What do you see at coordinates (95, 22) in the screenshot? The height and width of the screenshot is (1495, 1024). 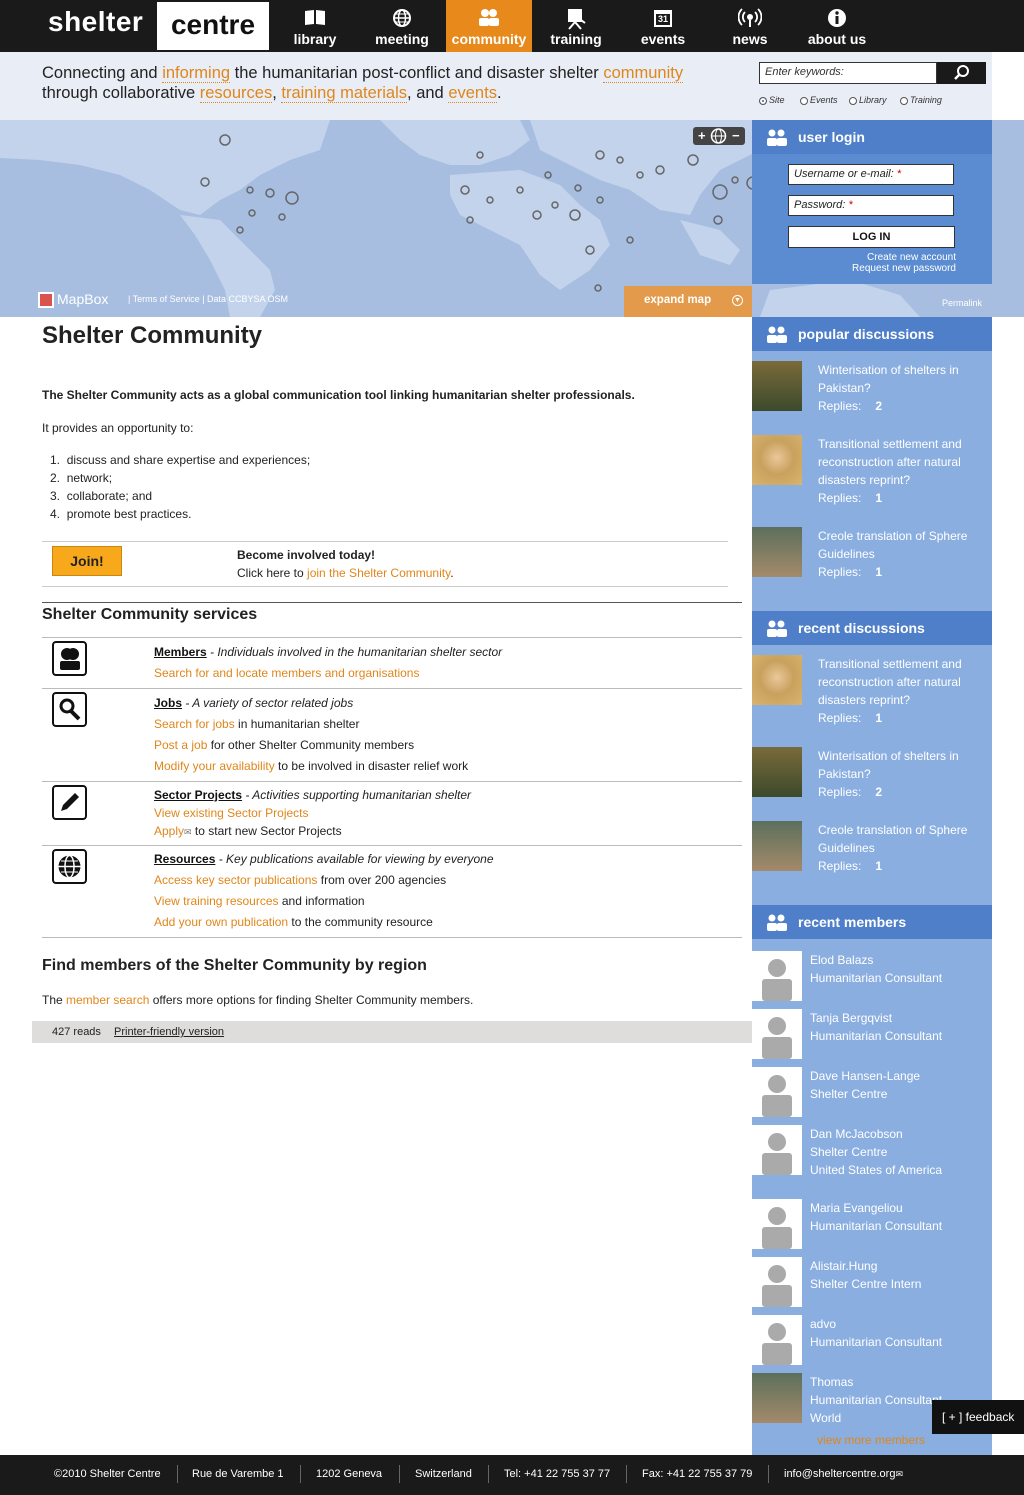 I see `logo-shelter: shelter` at bounding box center [95, 22].